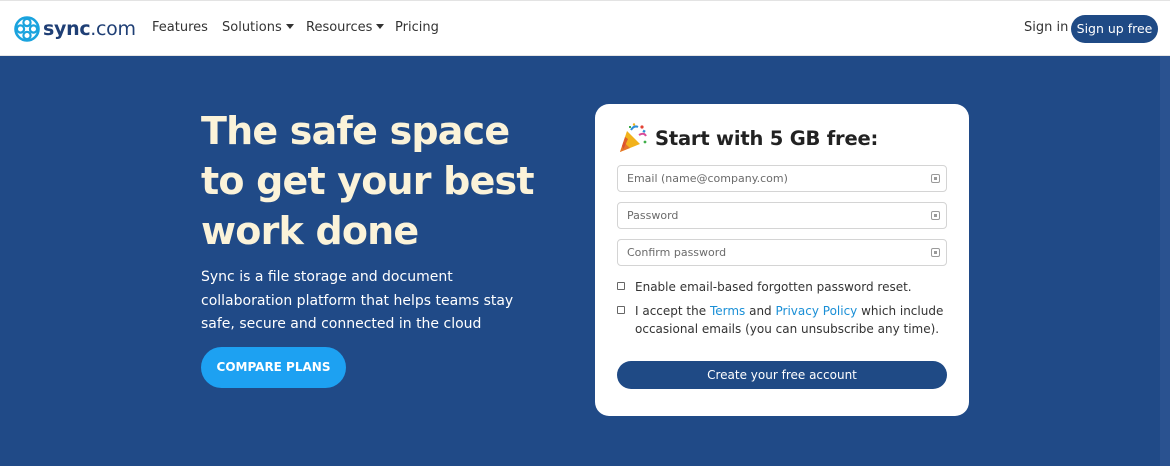 This screenshot has height=466, width=1170. What do you see at coordinates (817, 311) in the screenshot?
I see `privacy-policy-link: Privacy Policy` at bounding box center [817, 311].